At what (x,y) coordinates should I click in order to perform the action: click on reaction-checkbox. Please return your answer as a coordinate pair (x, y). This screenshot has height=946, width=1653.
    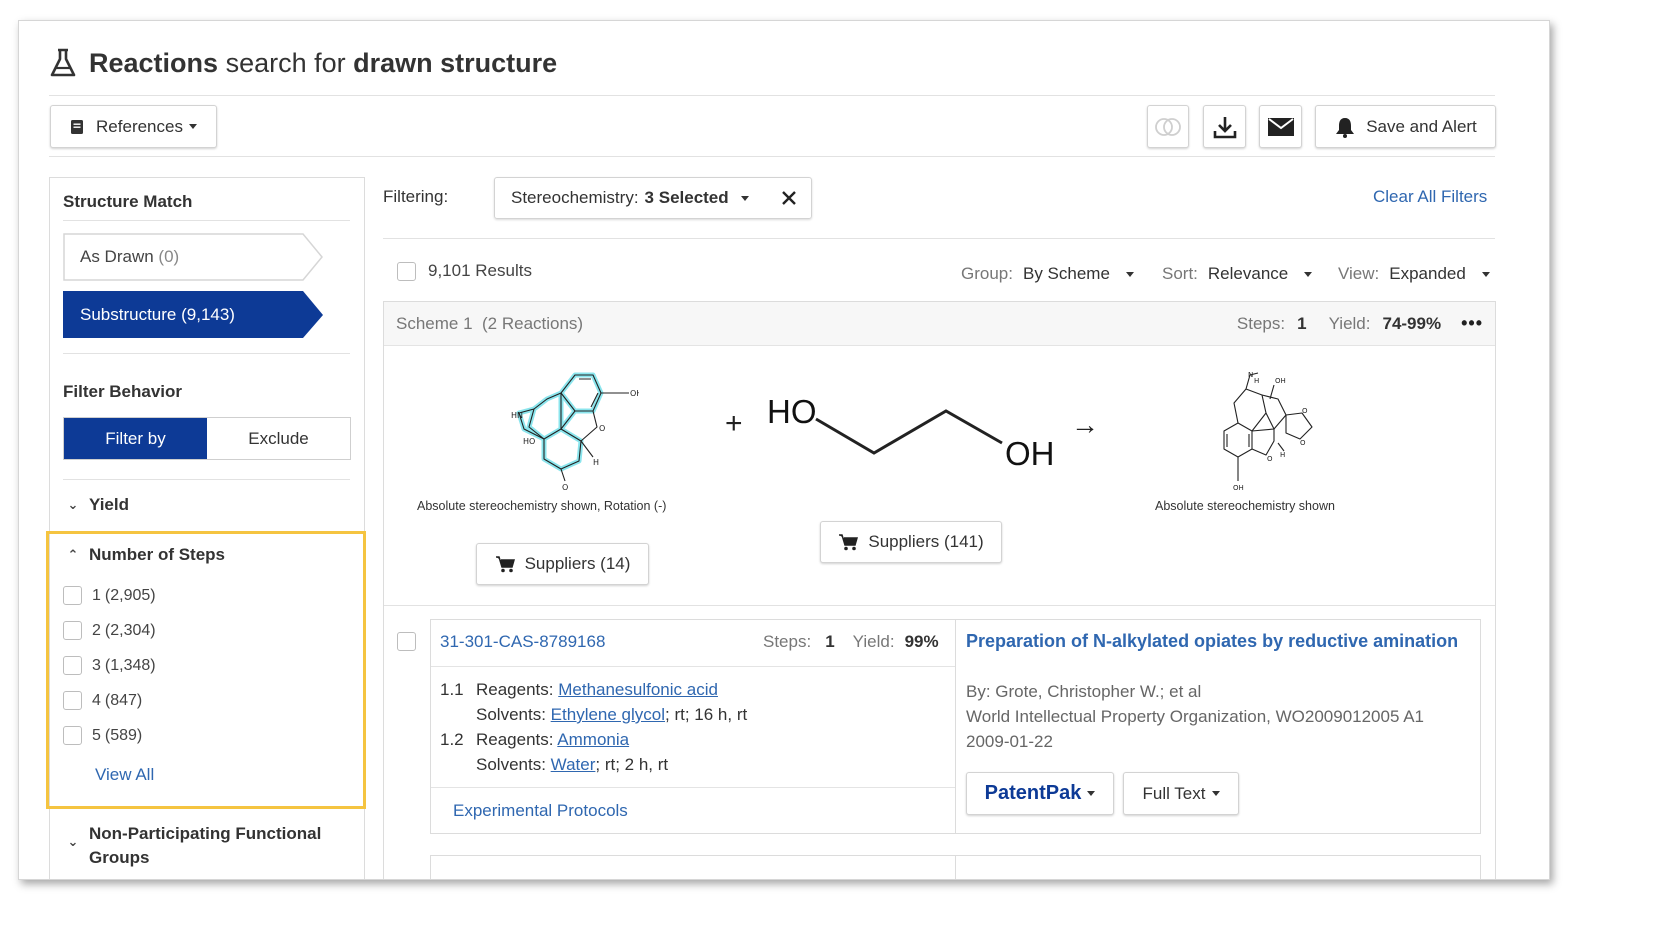
    Looking at the image, I should click on (406, 641).